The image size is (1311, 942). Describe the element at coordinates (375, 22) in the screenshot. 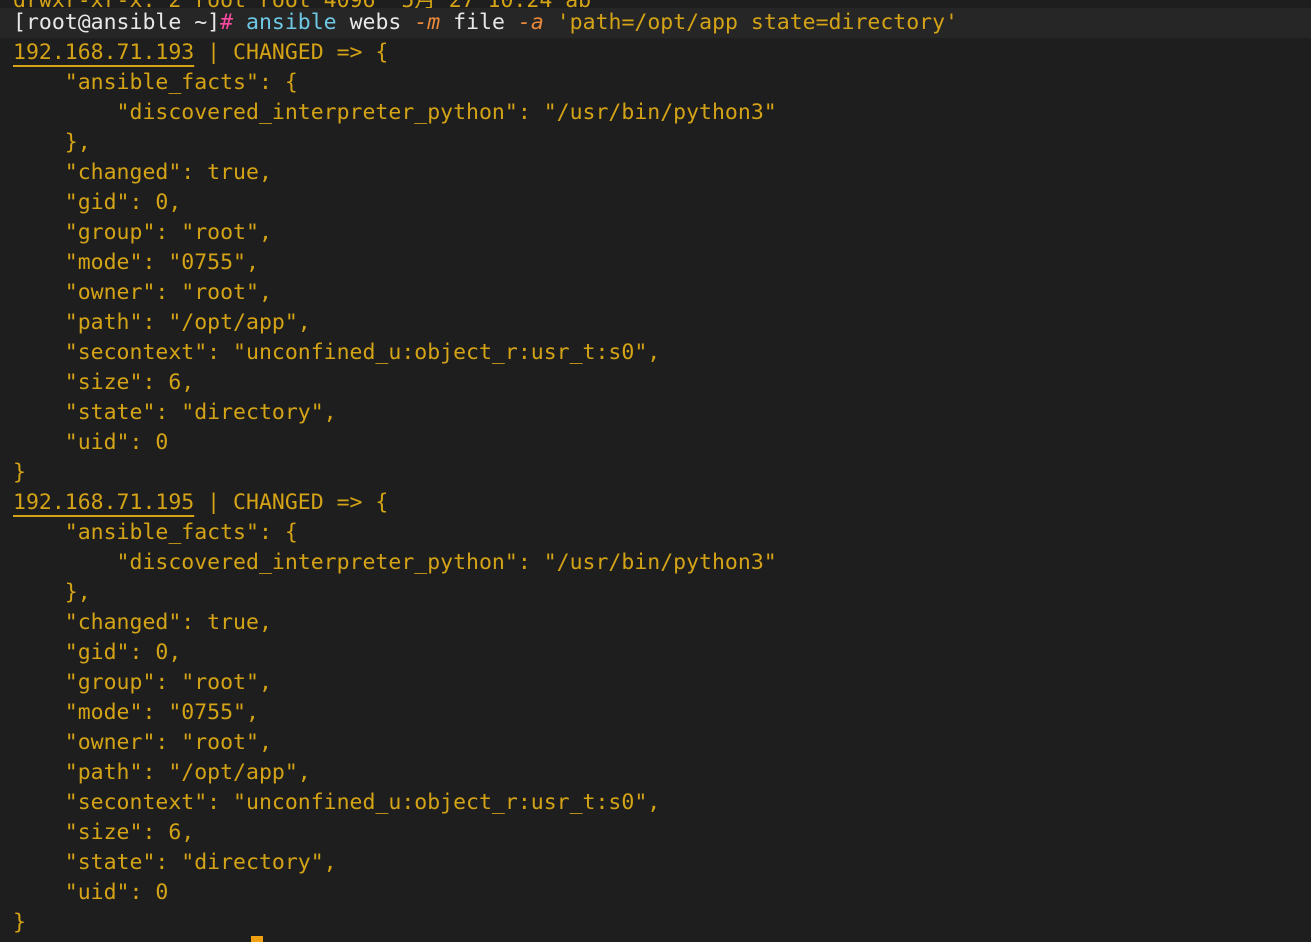

I see `command-target: webs` at that location.